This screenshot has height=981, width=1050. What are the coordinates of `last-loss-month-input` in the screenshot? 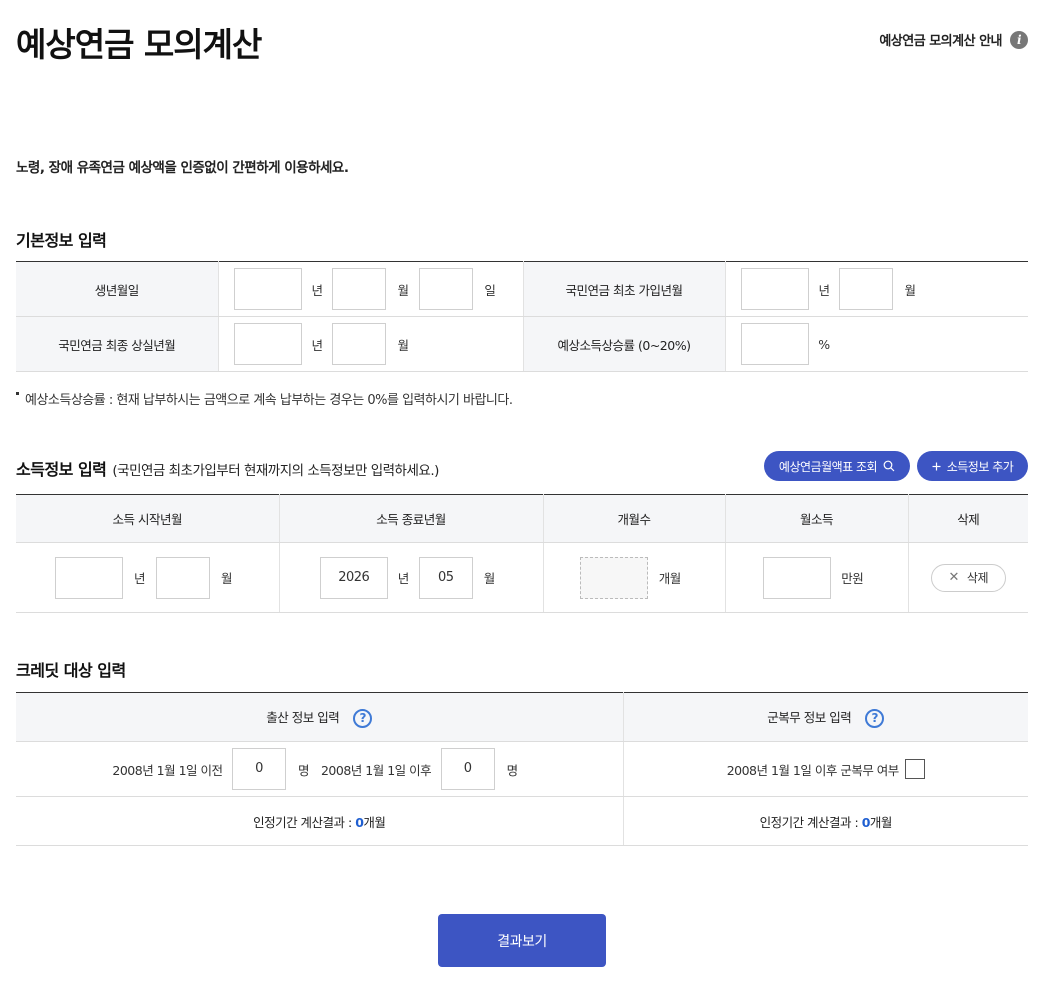 It's located at (359, 344).